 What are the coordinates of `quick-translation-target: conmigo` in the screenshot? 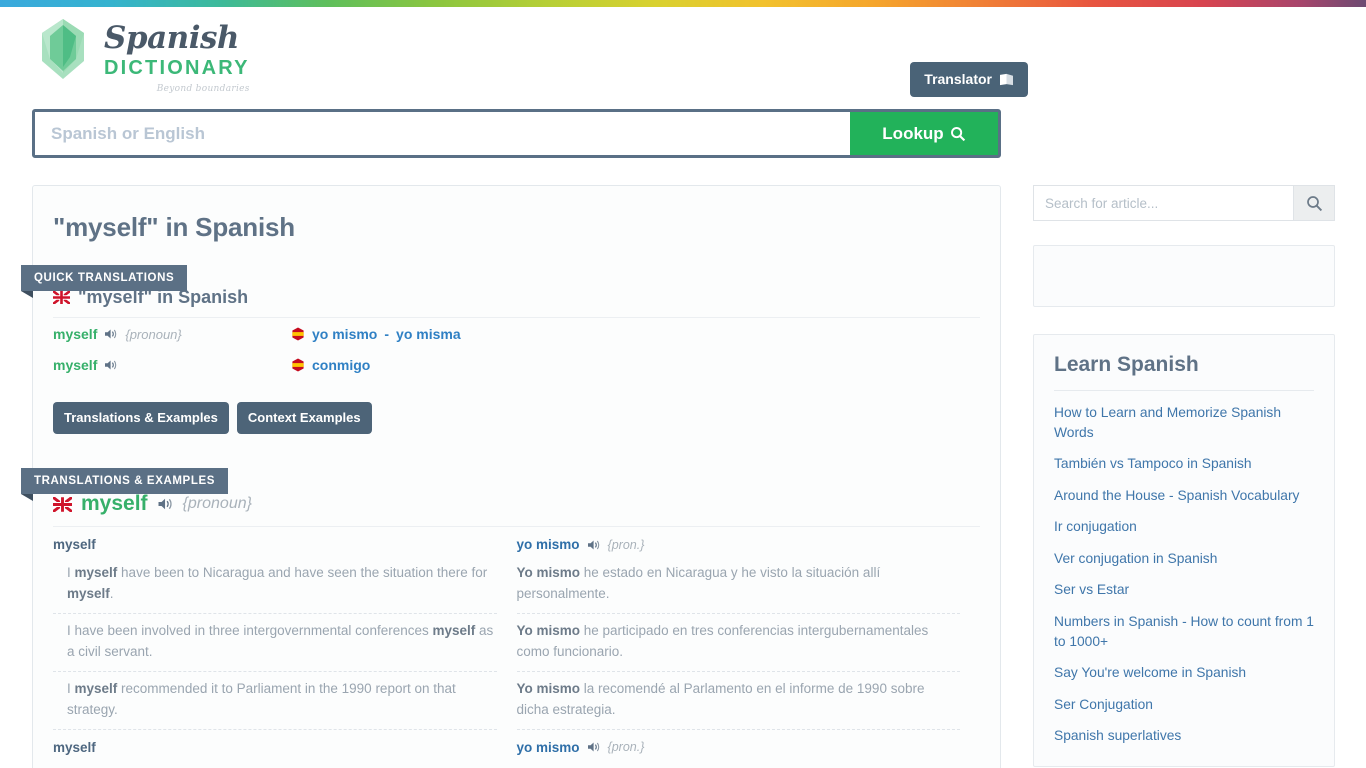 It's located at (330, 365).